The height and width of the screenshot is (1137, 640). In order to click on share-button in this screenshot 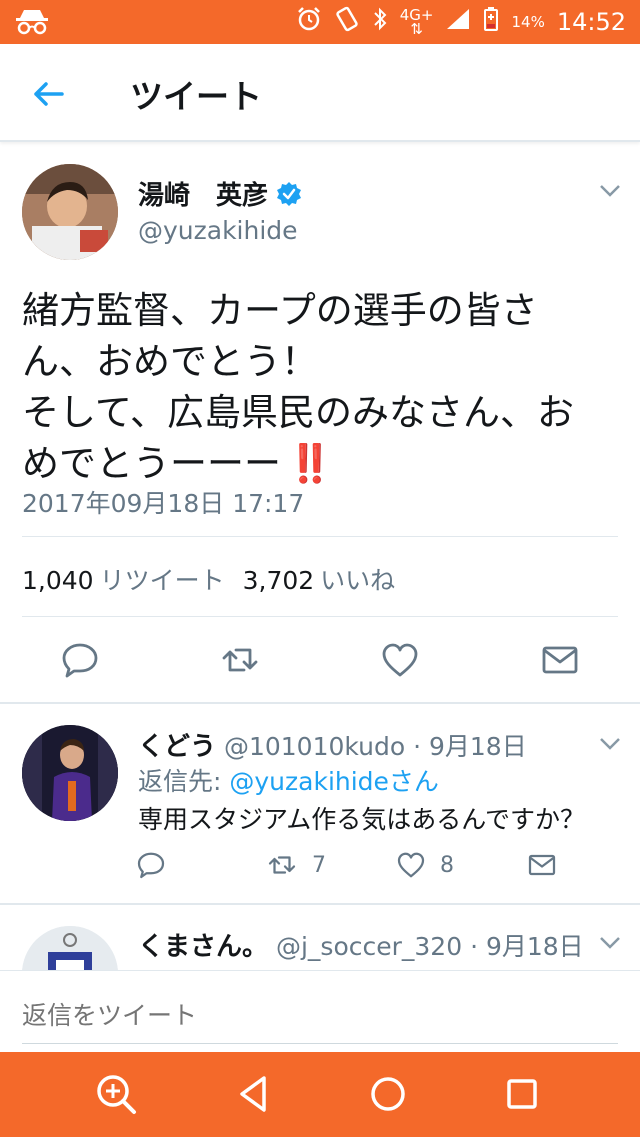, I will do `click(560, 660)`.